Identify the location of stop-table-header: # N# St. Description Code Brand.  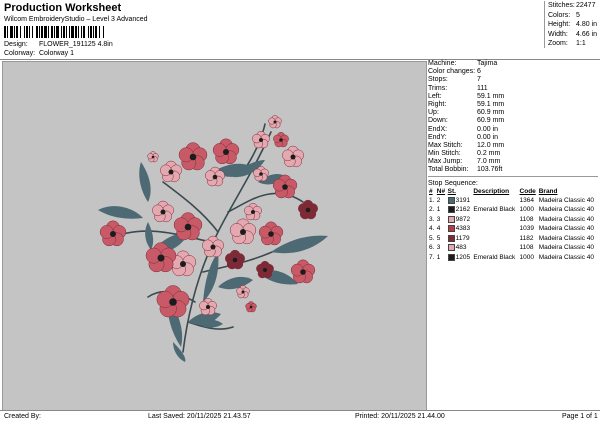
(513, 192).